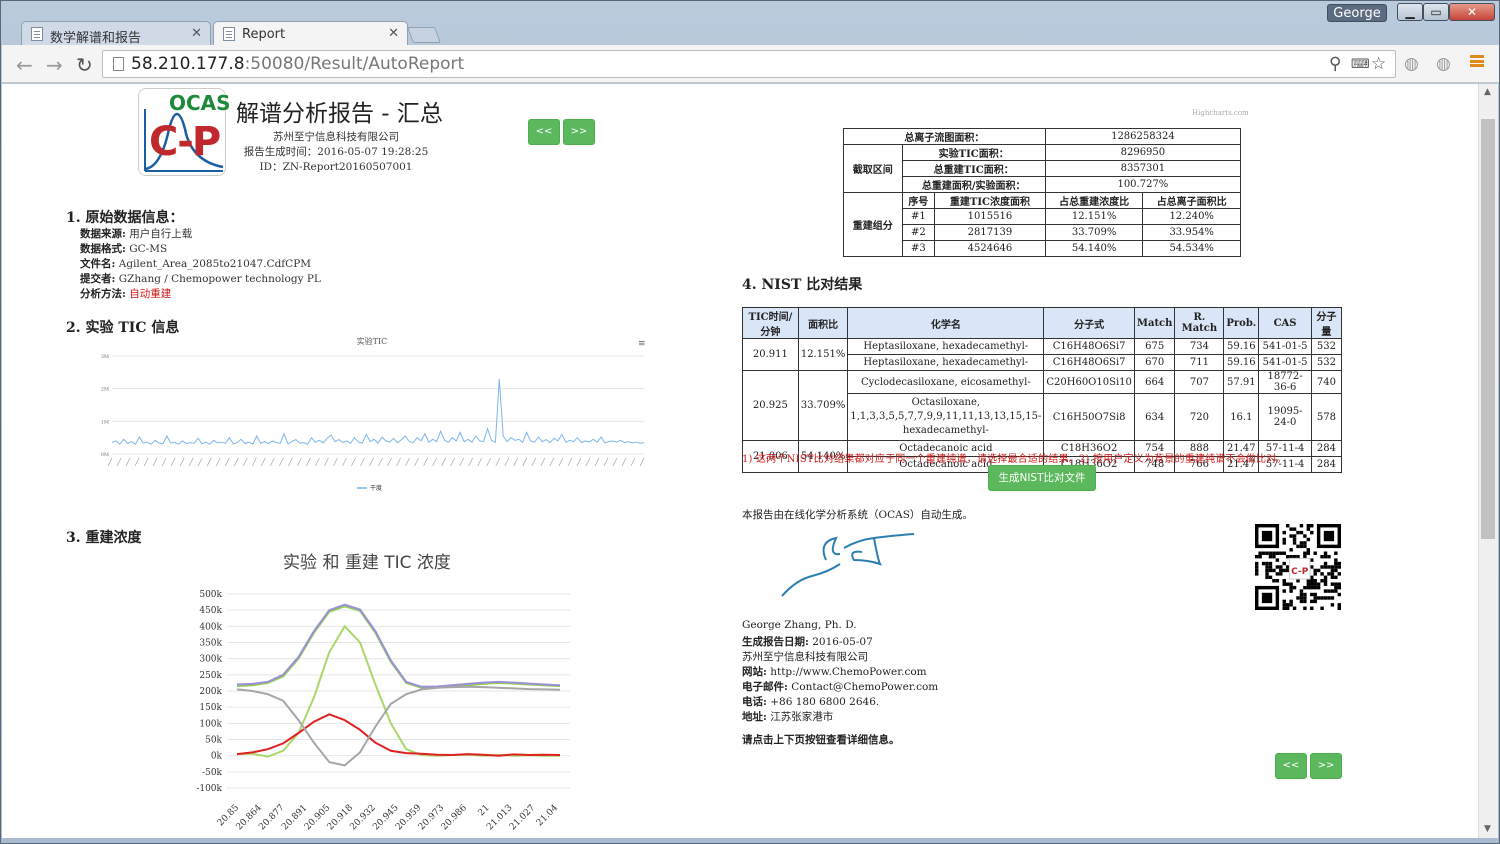 This screenshot has width=1500, height=844. Describe the element at coordinates (1357, 13) in the screenshot. I see `profile-button: George` at that location.